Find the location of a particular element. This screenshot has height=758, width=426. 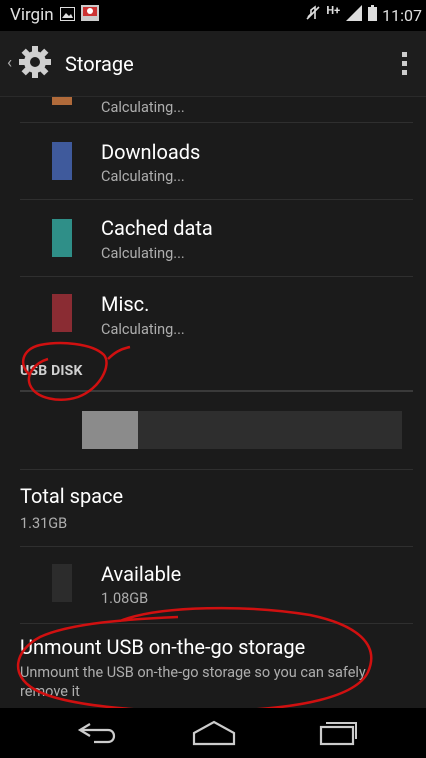

storage-item-title: Cached data is located at coordinates (157, 228).